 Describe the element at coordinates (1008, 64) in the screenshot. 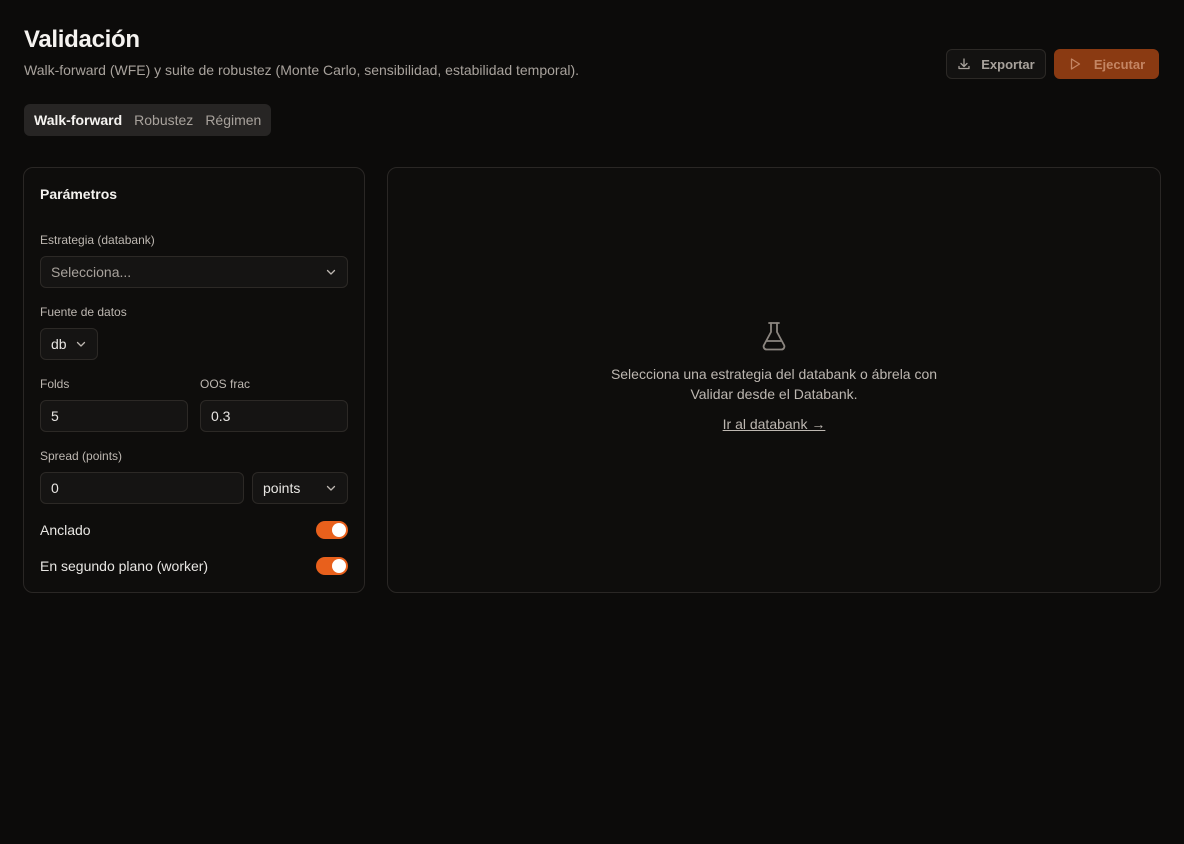

I see `export-label: Exportar` at that location.